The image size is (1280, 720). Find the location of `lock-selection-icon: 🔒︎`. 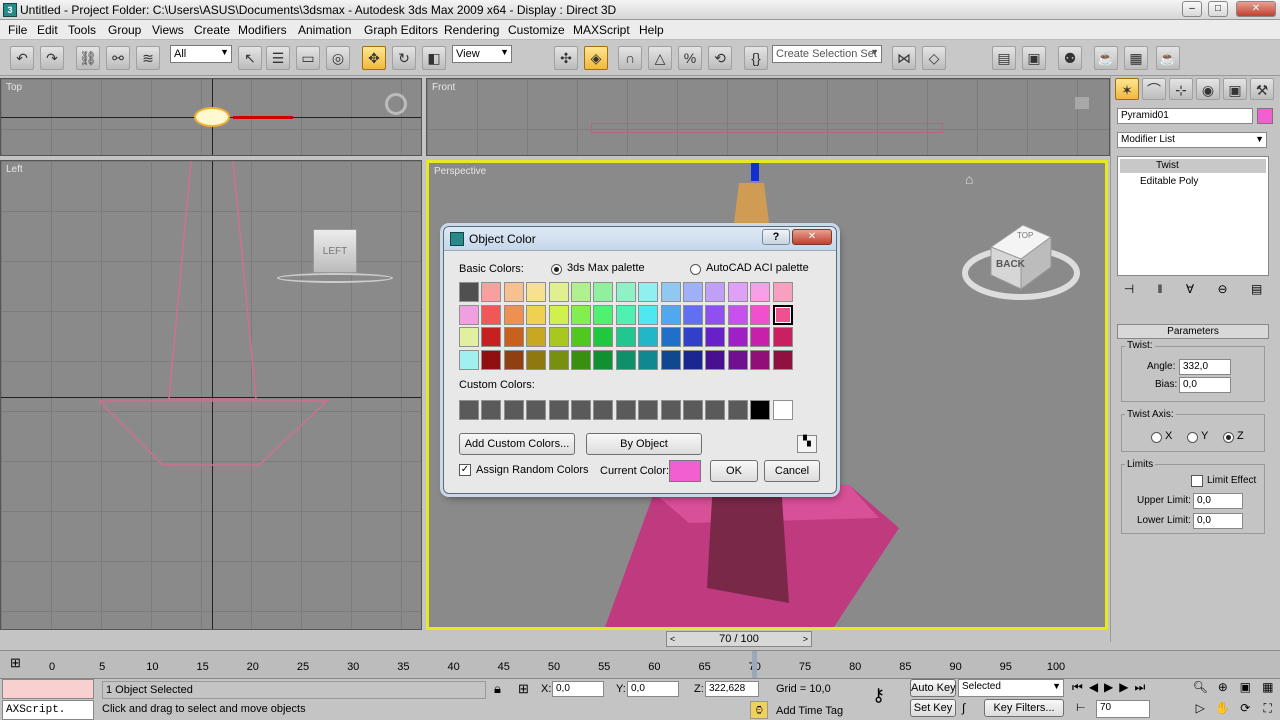

lock-selection-icon: 🔒︎ is located at coordinates (497, 689).